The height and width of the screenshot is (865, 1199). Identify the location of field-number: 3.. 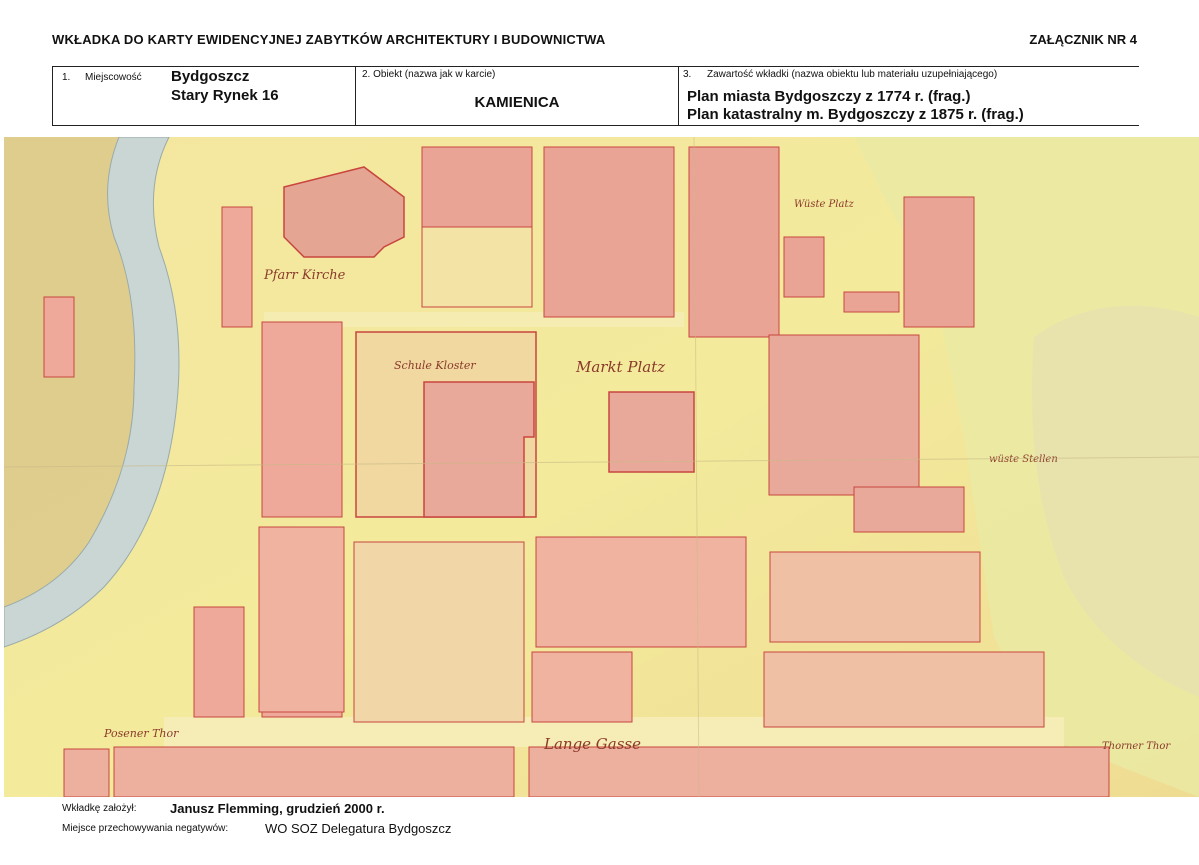
(687, 74).